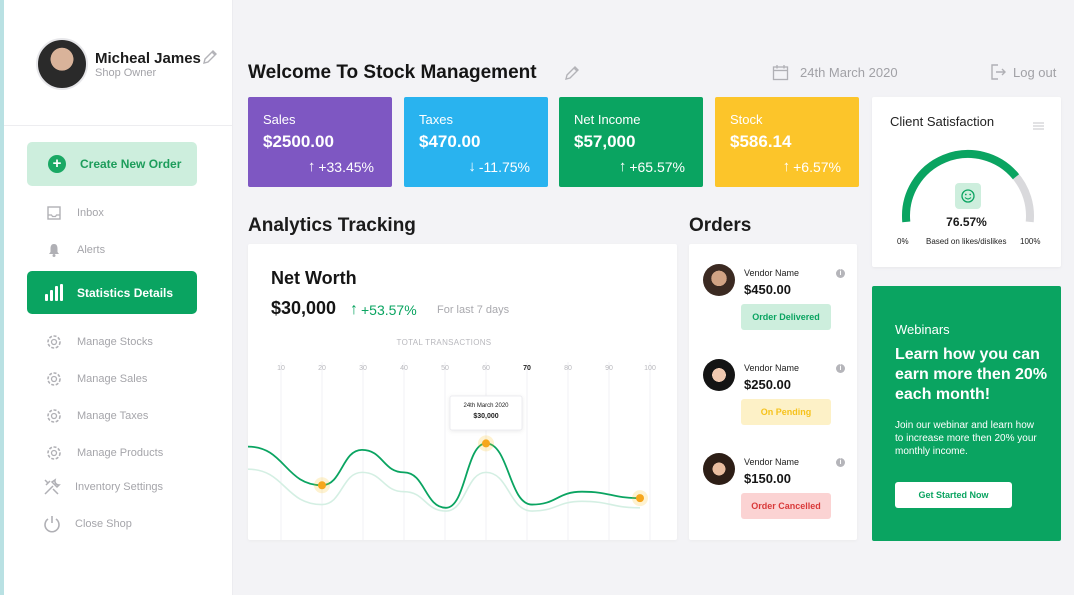  I want to click on sidebar-item-close-shop: Close Shop, so click(112, 524).